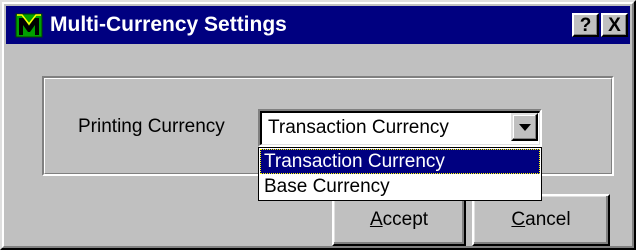 This screenshot has height=250, width=636. I want to click on accept-button: Accept, so click(399, 220).